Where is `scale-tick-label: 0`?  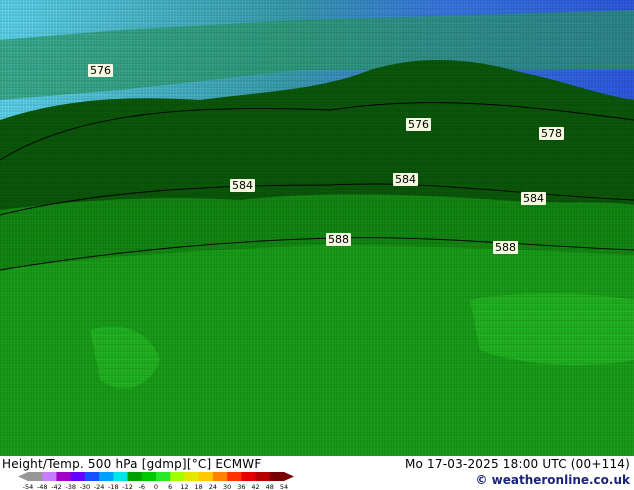 scale-tick-label: 0 is located at coordinates (156, 486).